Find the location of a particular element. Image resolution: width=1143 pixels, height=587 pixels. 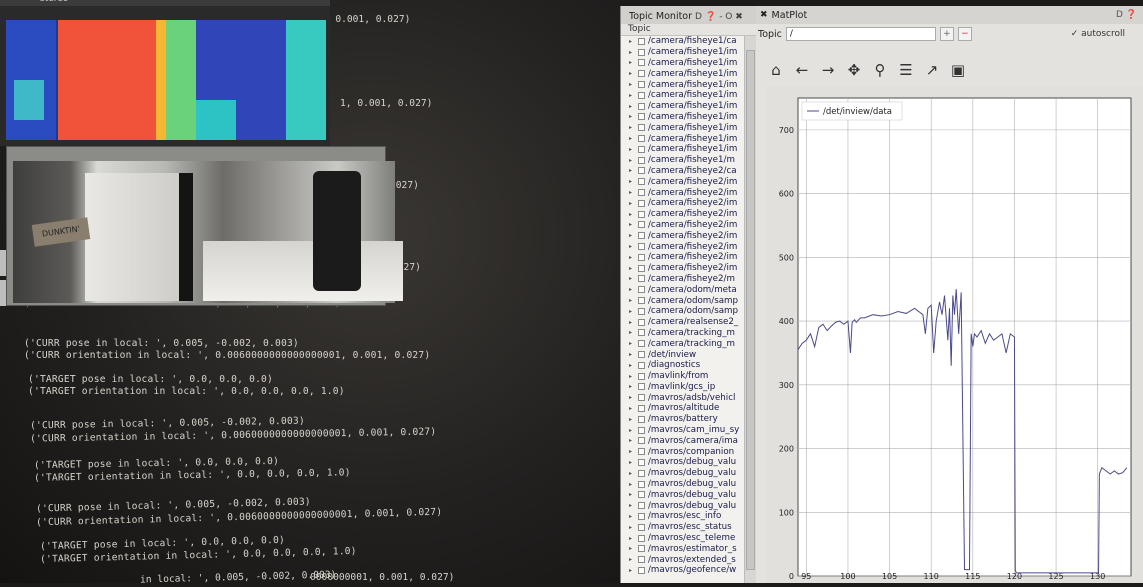

topic-list-item: ▸ /mavros/battery is located at coordinates (683, 419).